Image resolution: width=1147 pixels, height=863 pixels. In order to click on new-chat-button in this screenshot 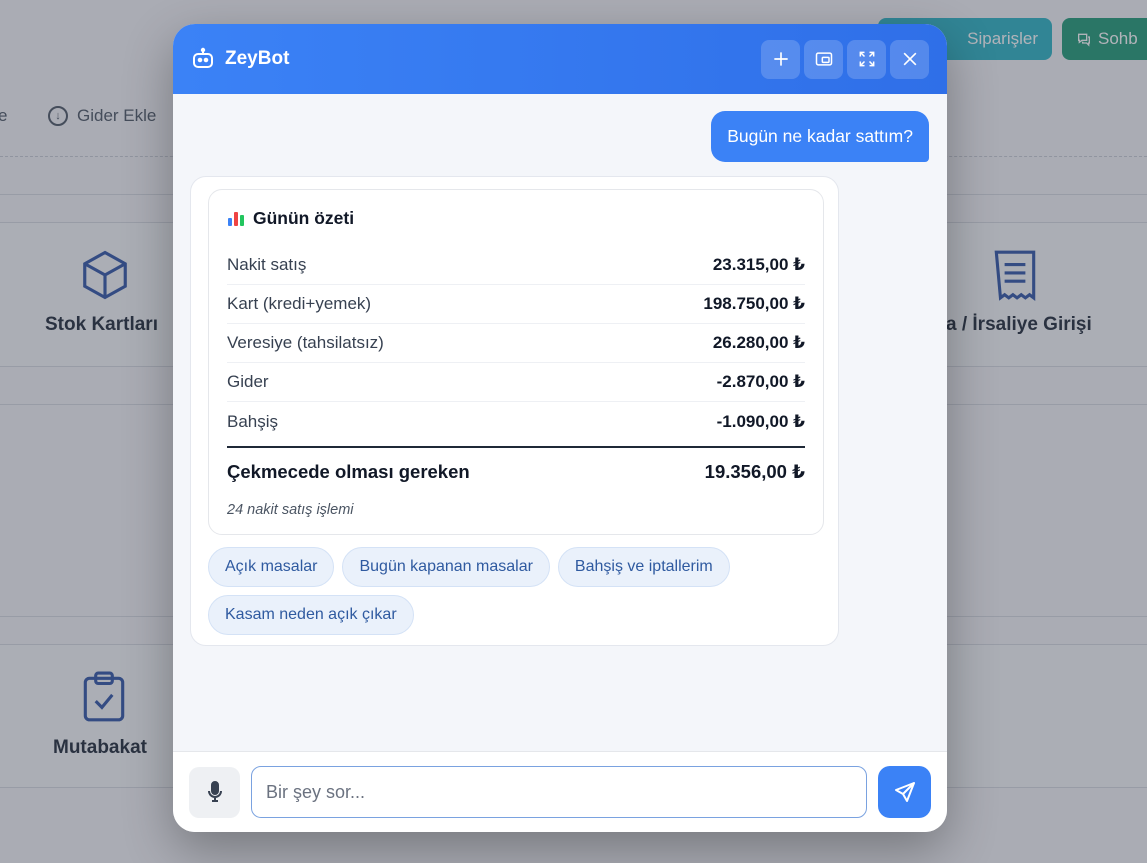, I will do `click(780, 59)`.